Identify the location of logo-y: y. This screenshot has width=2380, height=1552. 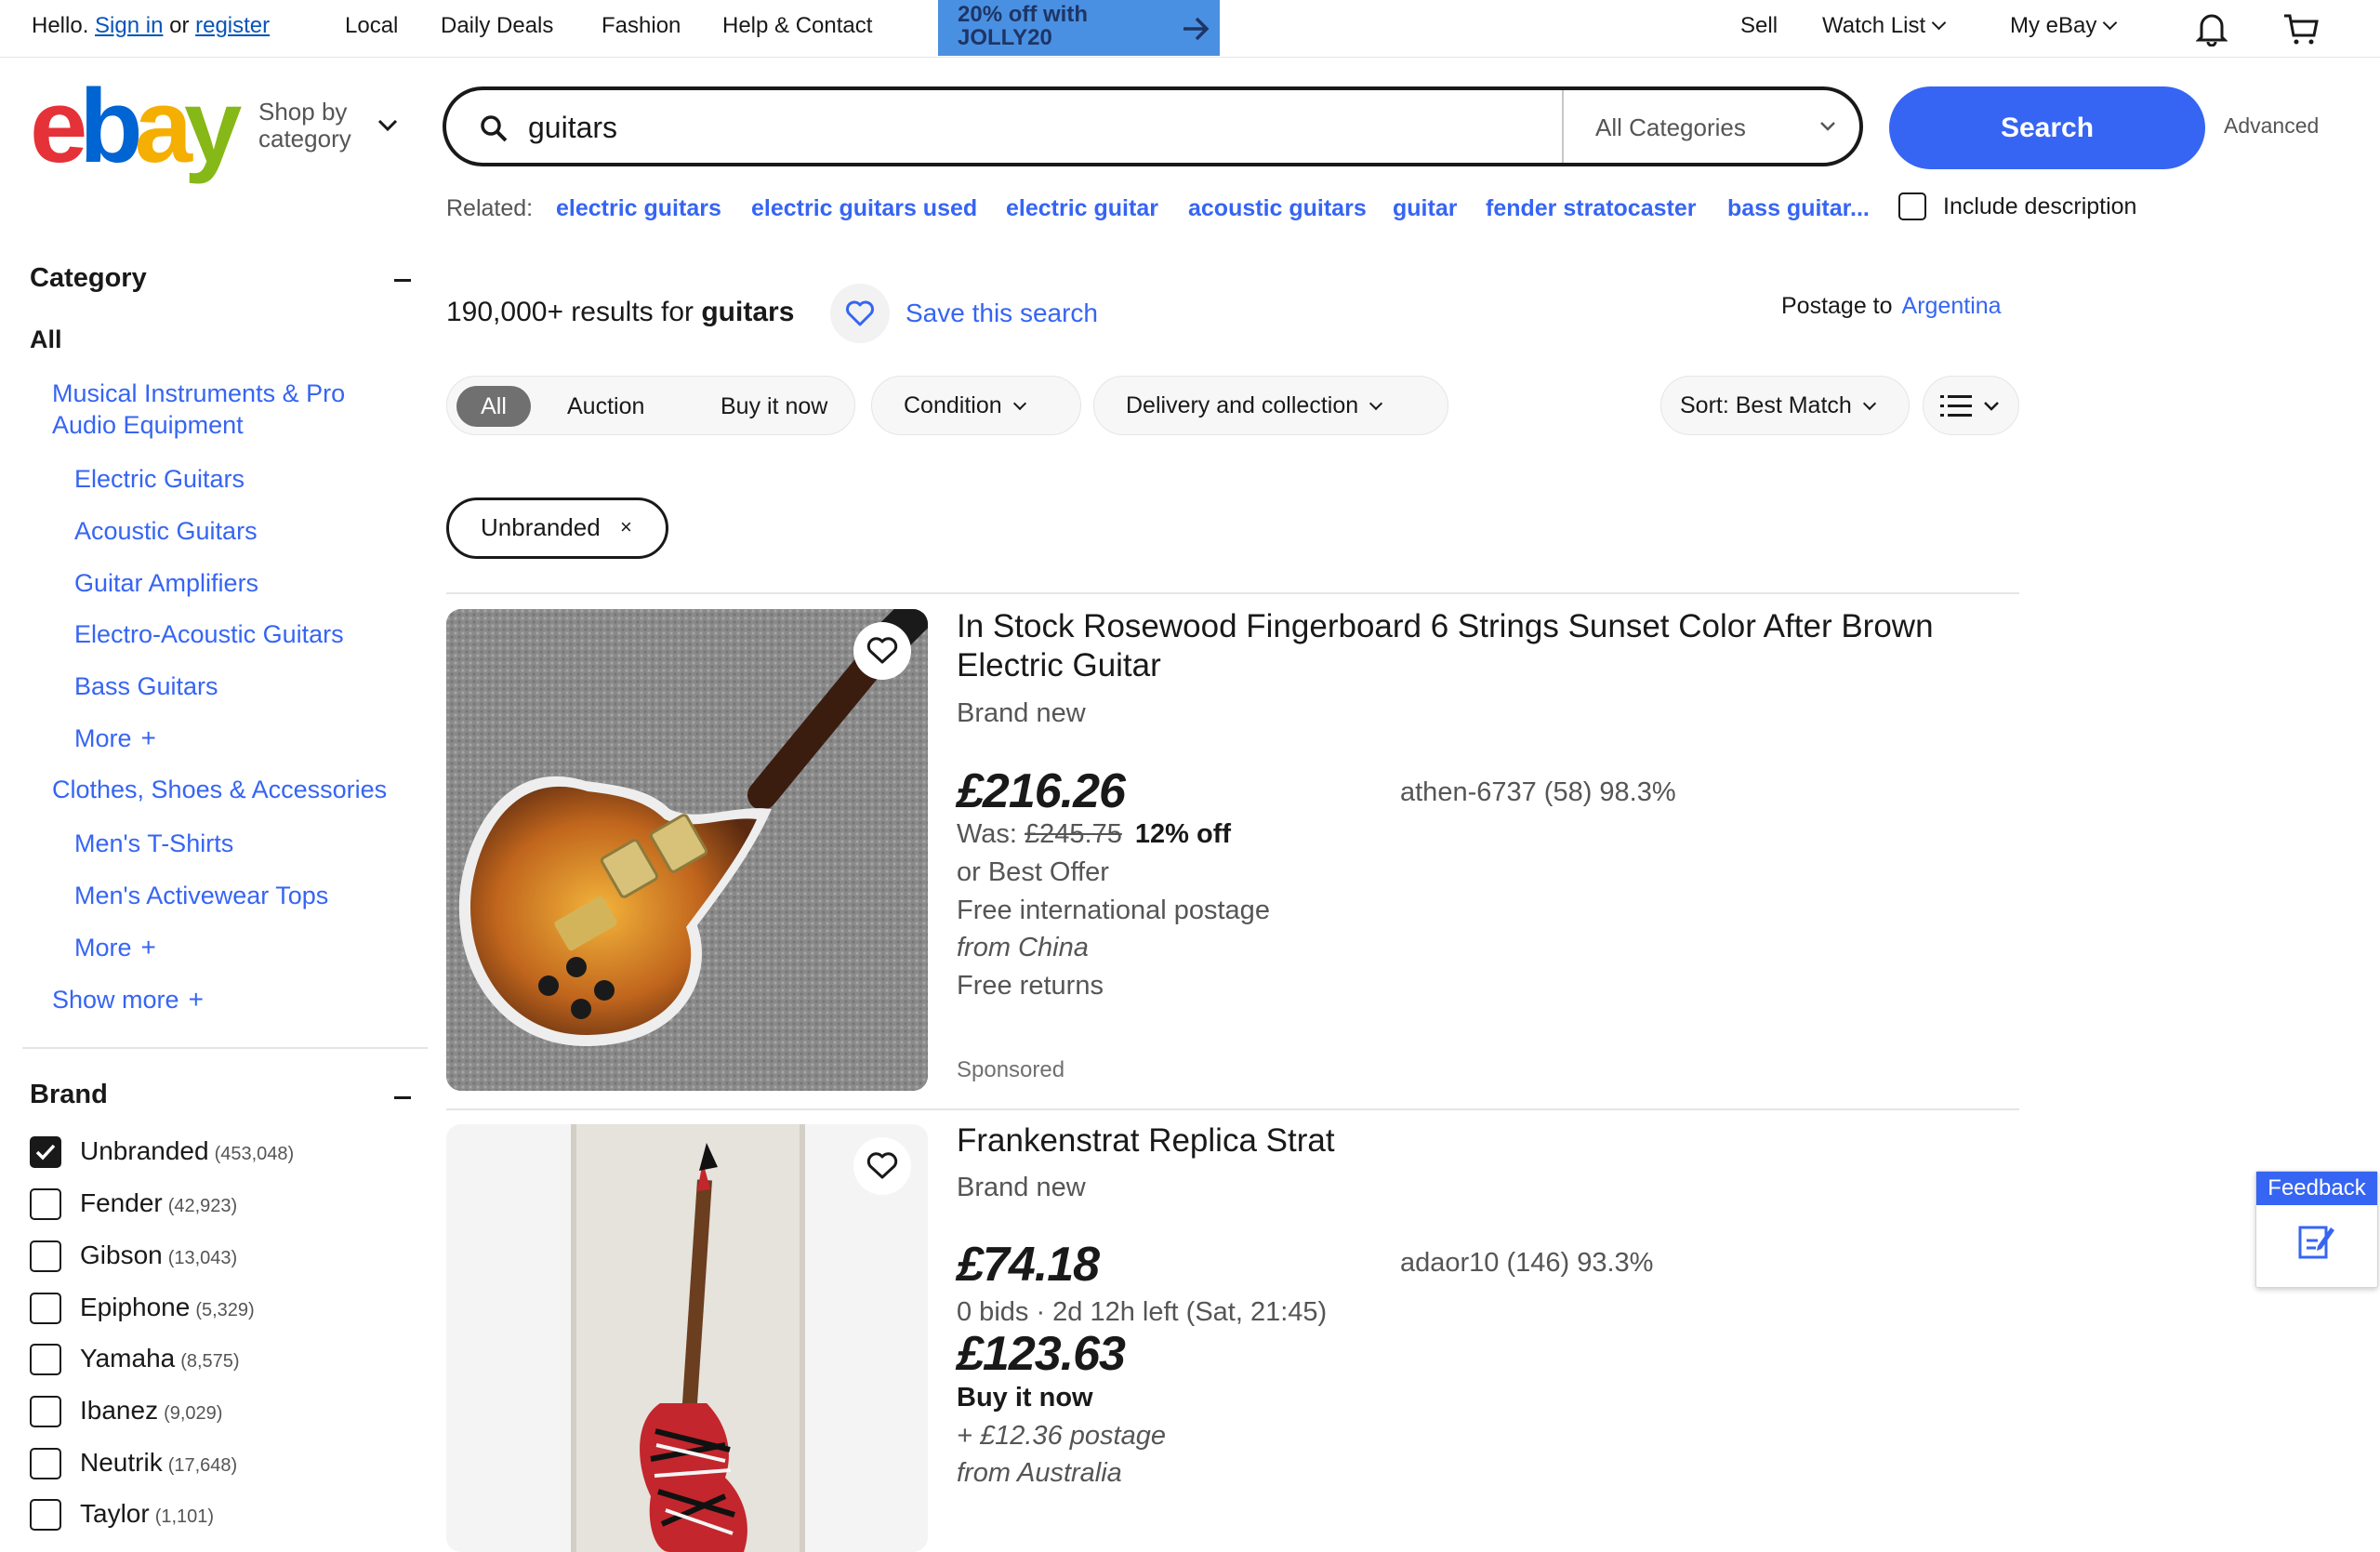
(213, 126).